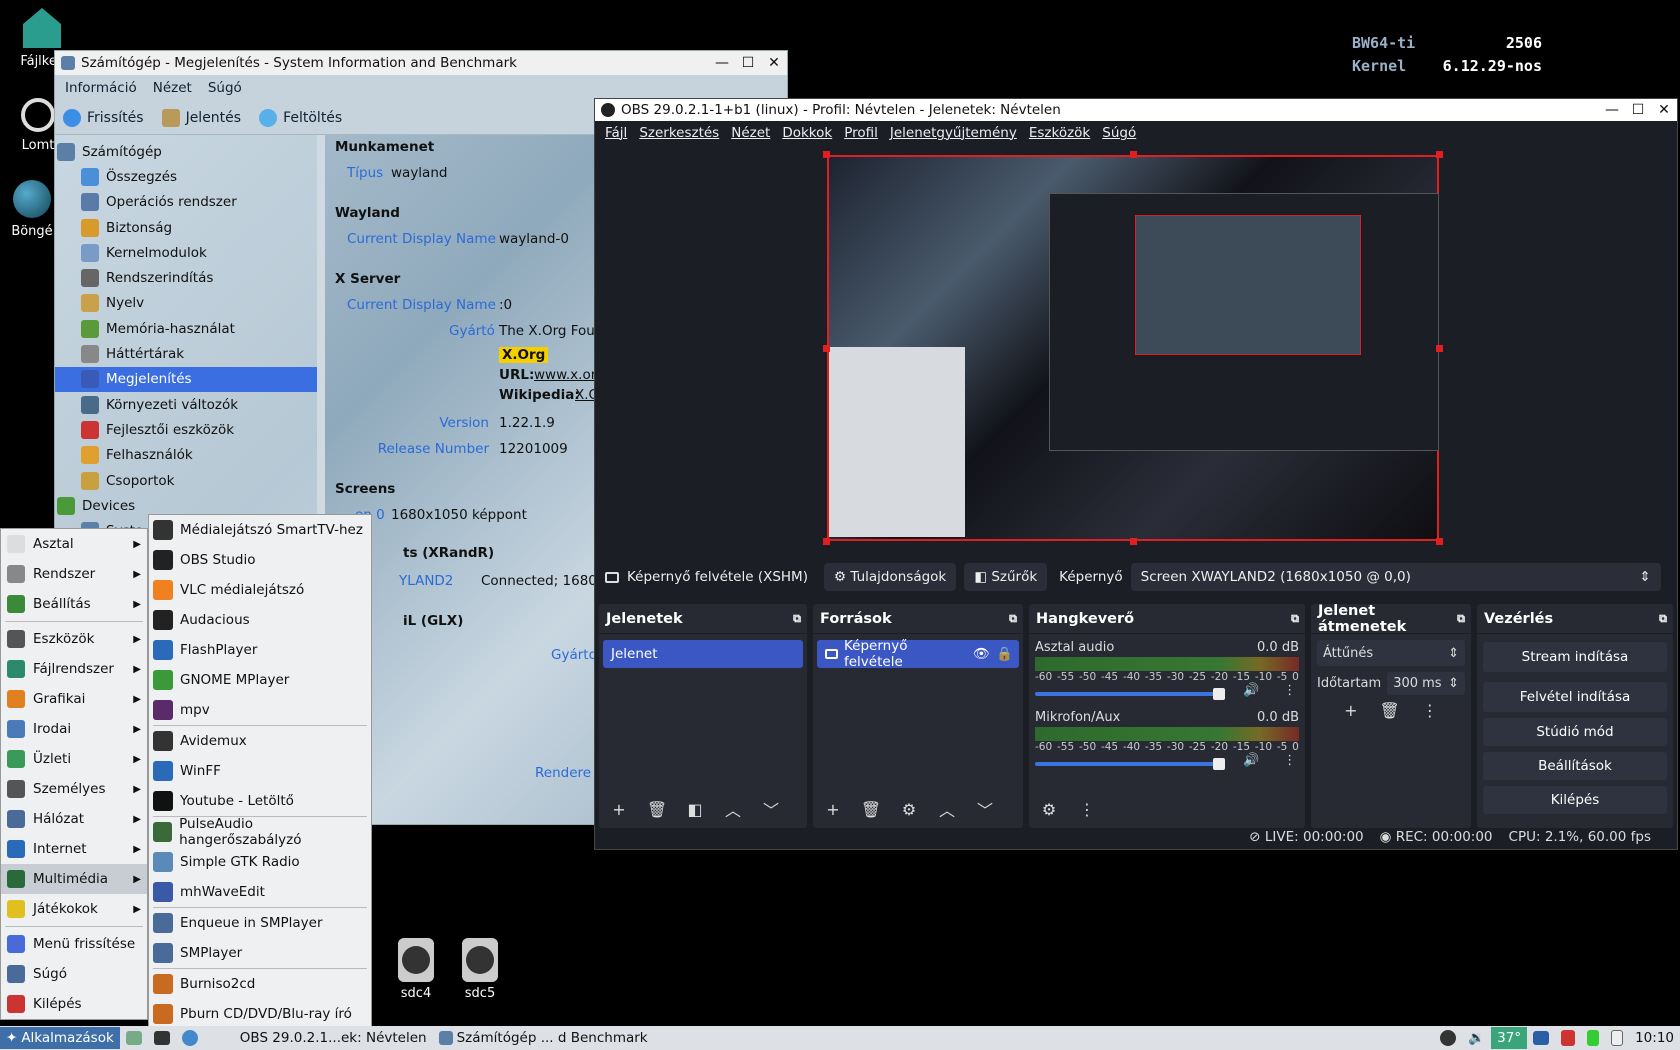  What do you see at coordinates (74, 604) in the screenshot?
I see `menu-item-beallitas: Beállítás ▶` at bounding box center [74, 604].